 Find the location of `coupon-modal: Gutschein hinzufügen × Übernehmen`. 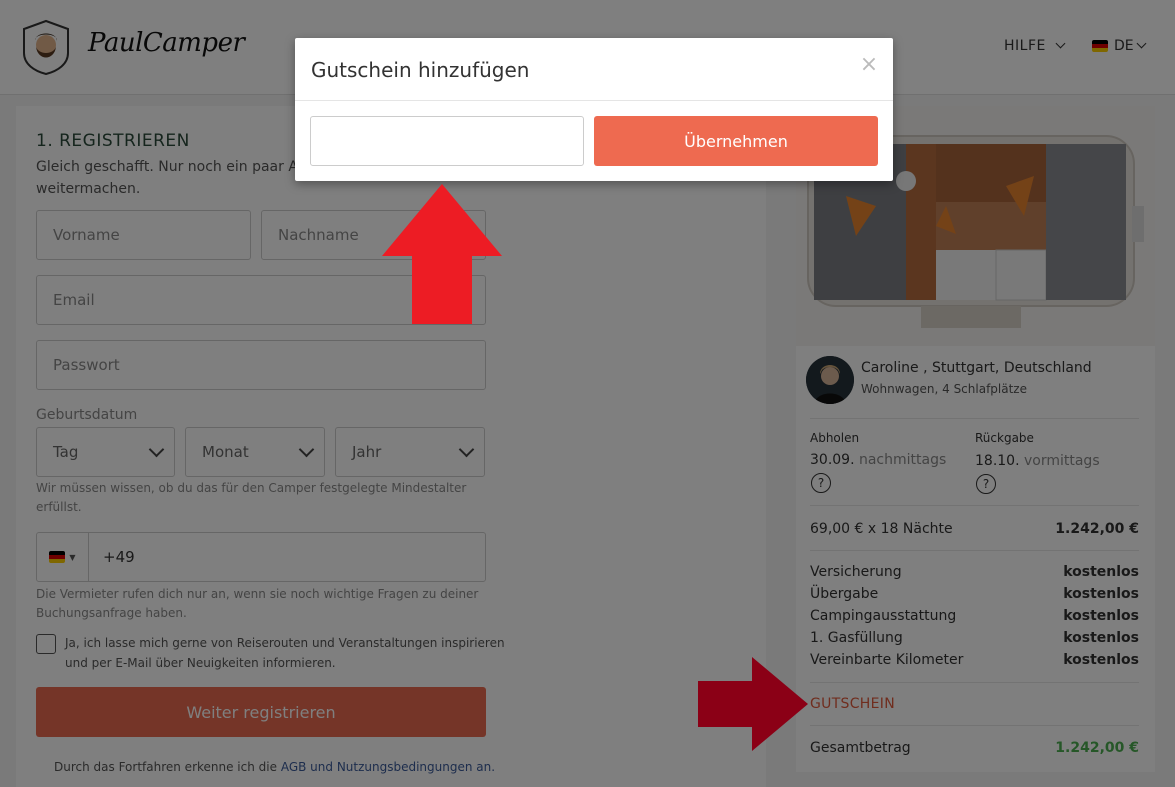

coupon-modal: Gutschein hinzufügen × Übernehmen is located at coordinates (594, 109).